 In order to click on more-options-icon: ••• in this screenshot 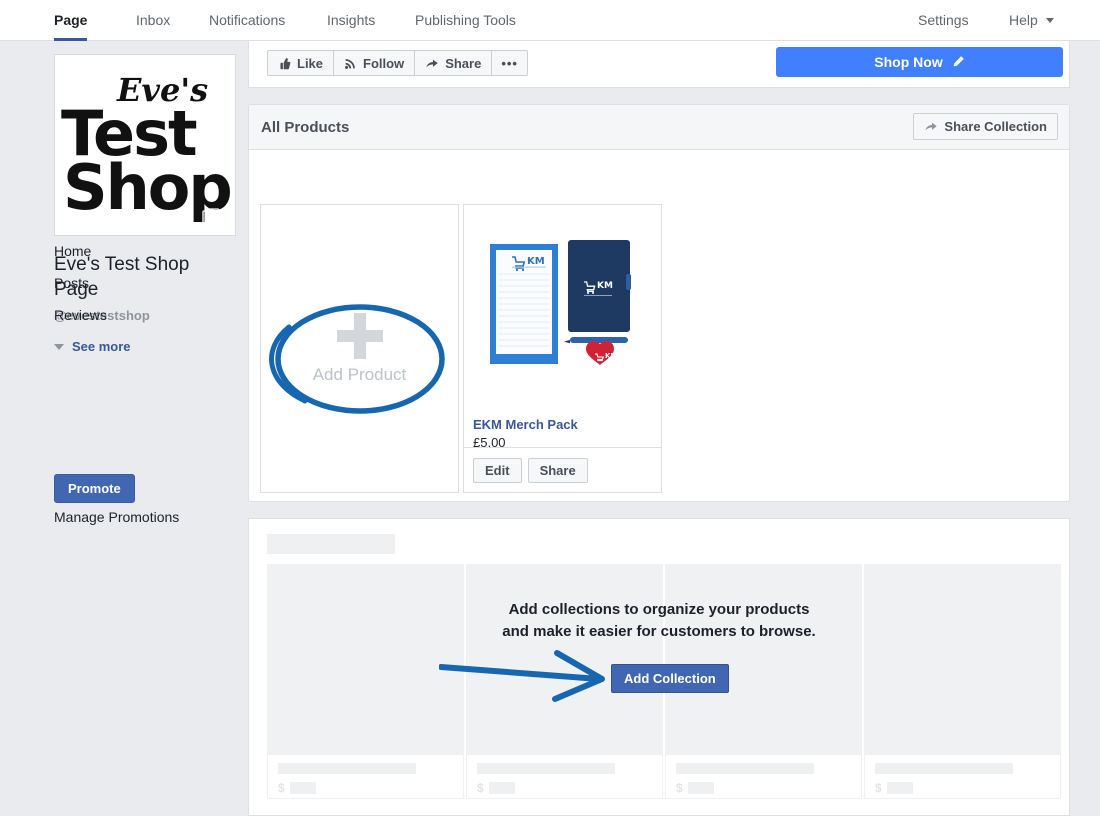, I will do `click(509, 63)`.